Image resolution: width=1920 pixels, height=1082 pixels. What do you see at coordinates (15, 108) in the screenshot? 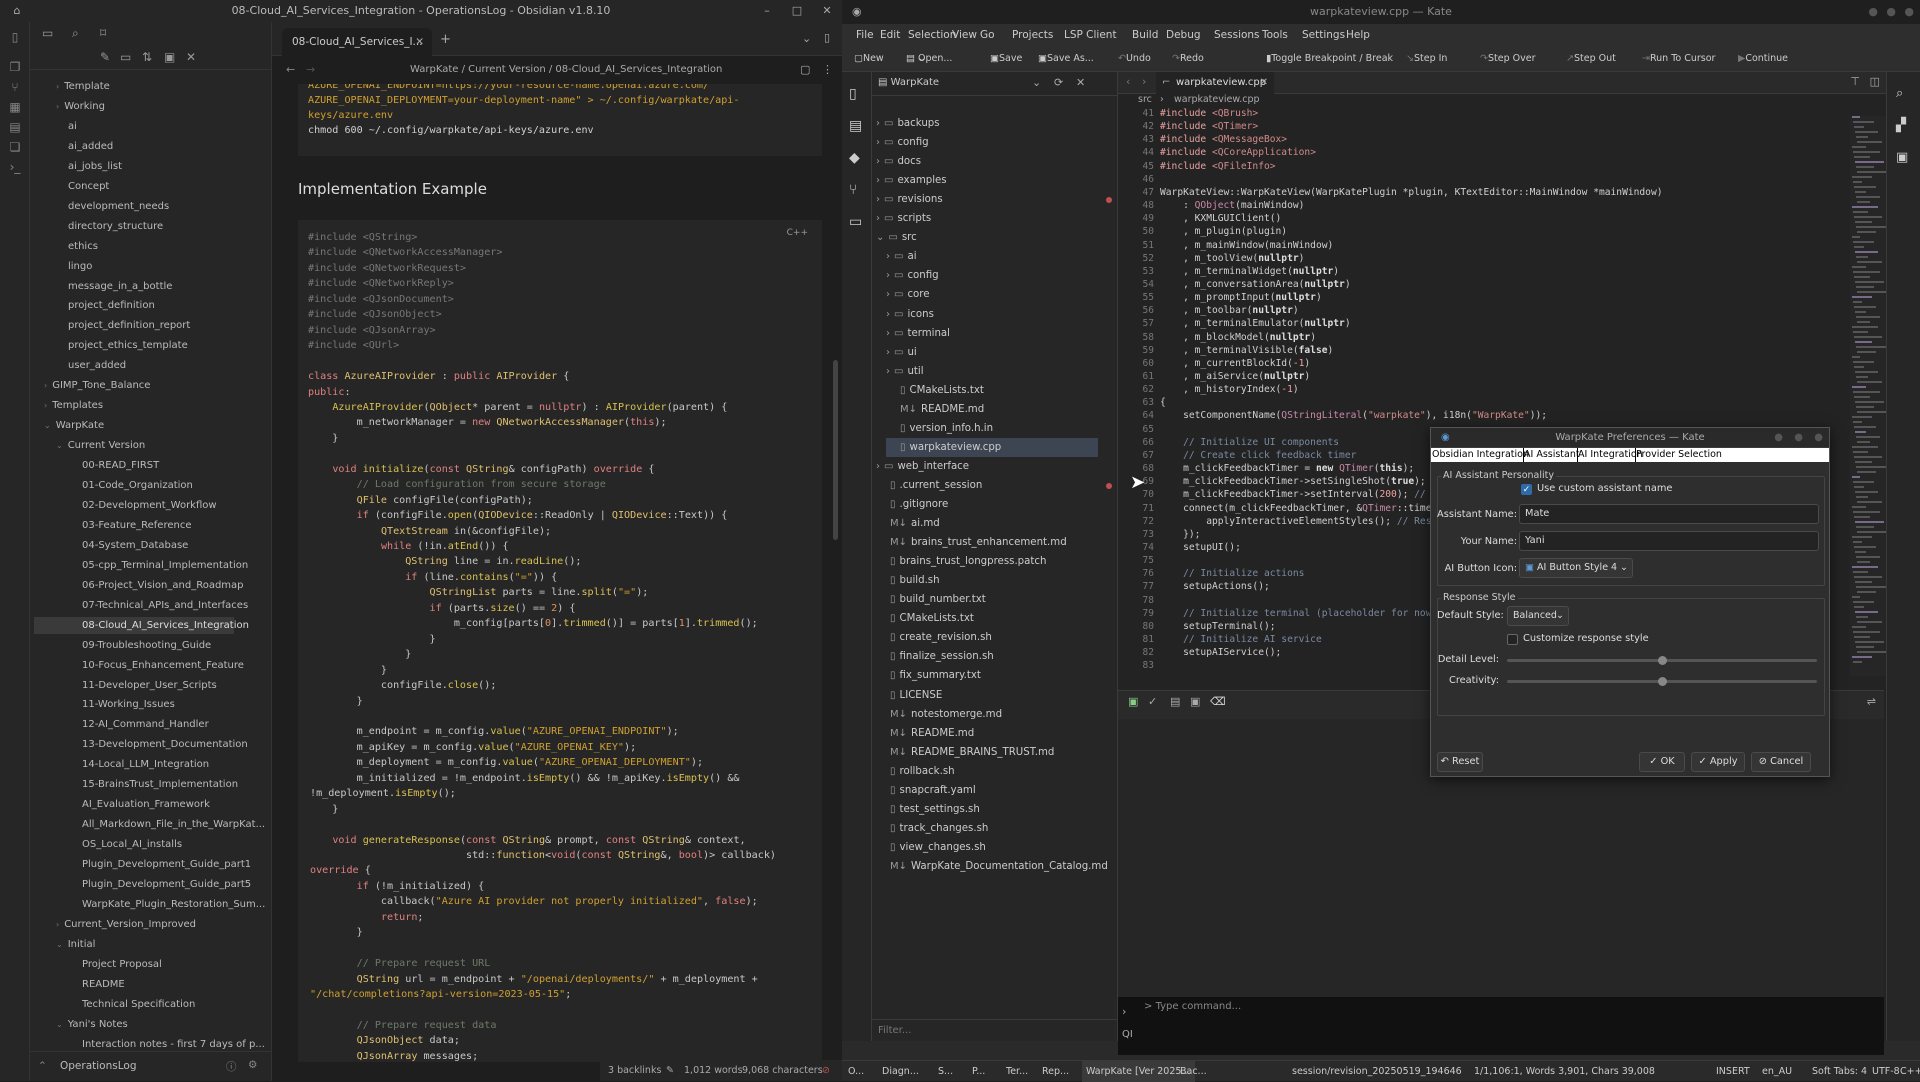
I see `canvas-icon: ▦` at bounding box center [15, 108].